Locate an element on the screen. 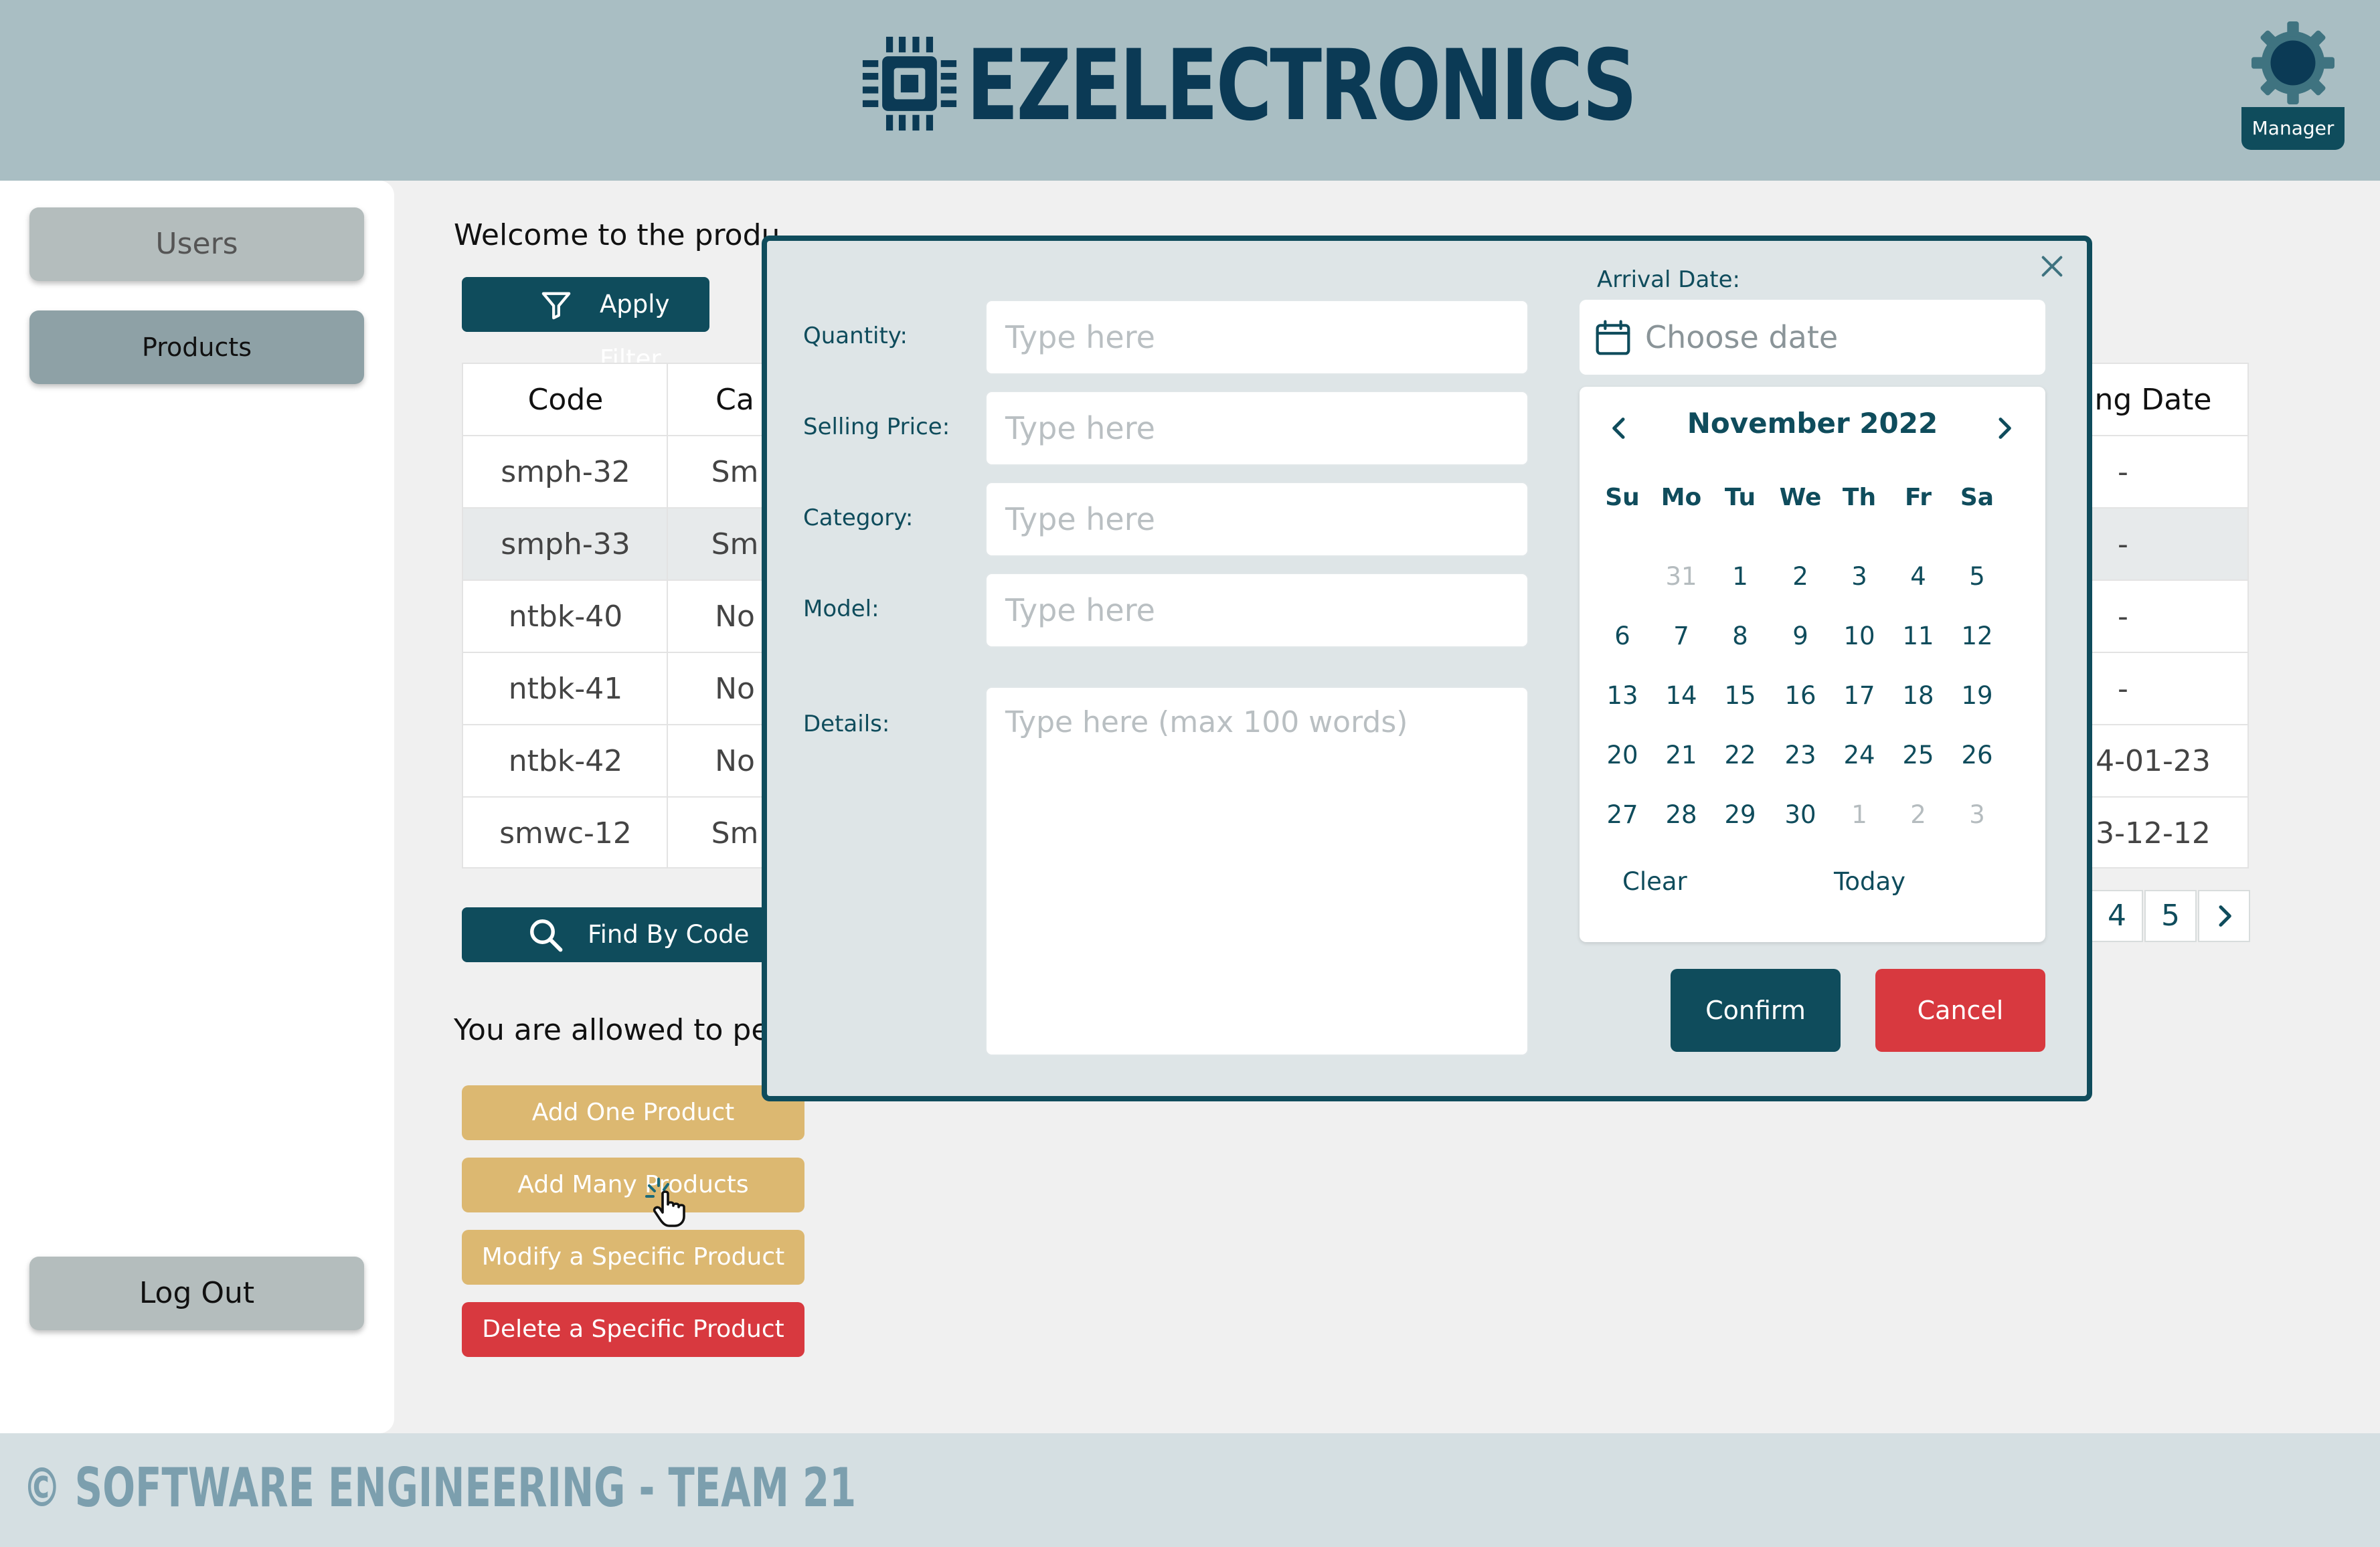 This screenshot has width=2380, height=1547. pointer-cursor-icon is located at coordinates (665, 1202).